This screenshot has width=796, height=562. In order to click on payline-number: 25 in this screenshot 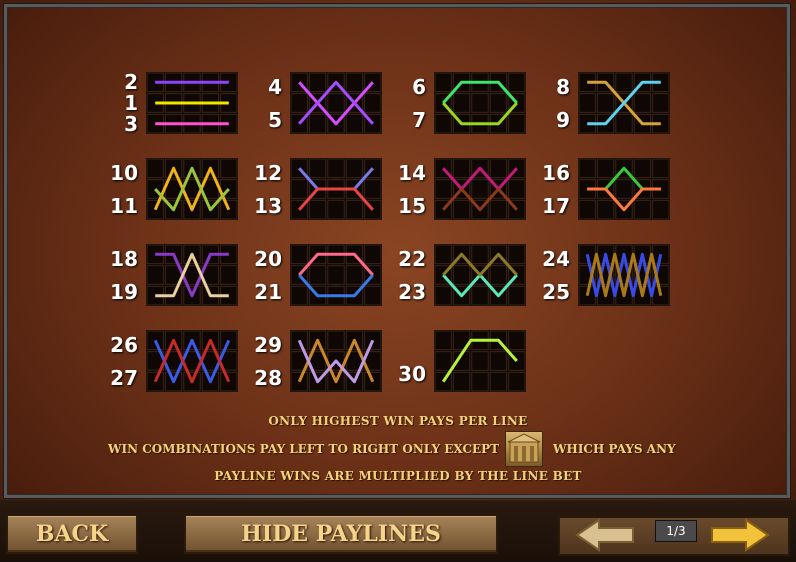, I will do `click(556, 292)`.